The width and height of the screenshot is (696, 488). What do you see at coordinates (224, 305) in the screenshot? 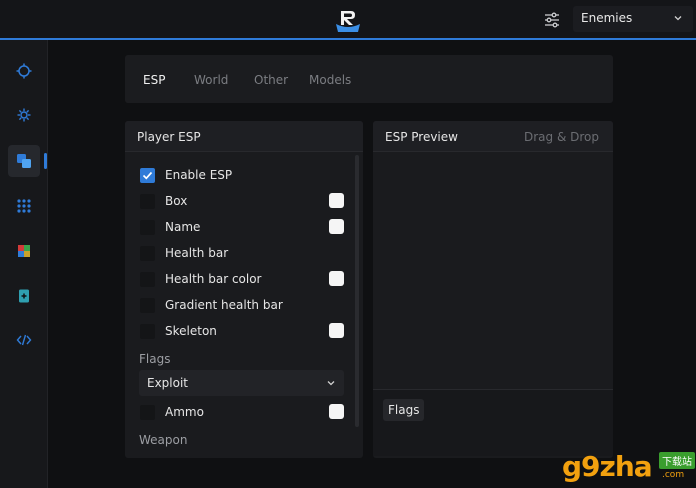
I see `option-label: Gradient health bar` at bounding box center [224, 305].